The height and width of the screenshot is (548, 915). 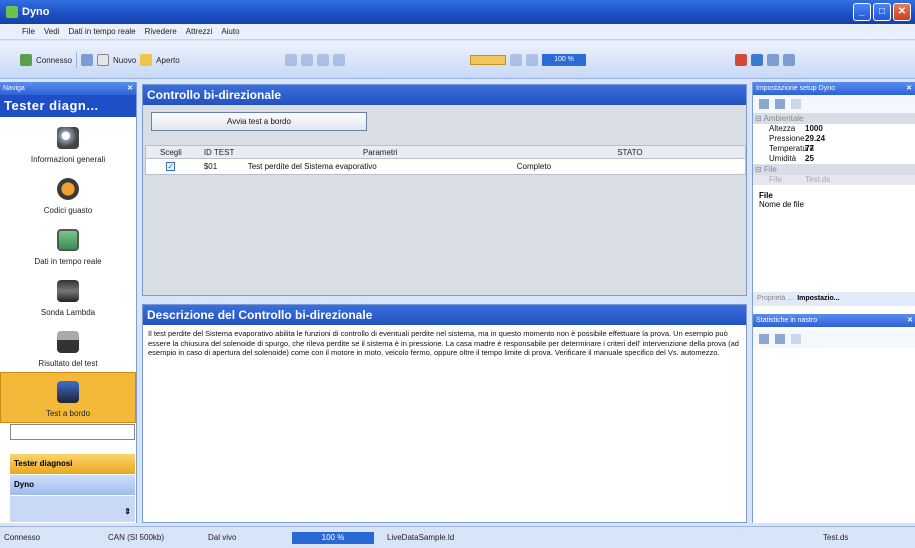 I want to click on property-value: 29.24, so click(x=846, y=139).